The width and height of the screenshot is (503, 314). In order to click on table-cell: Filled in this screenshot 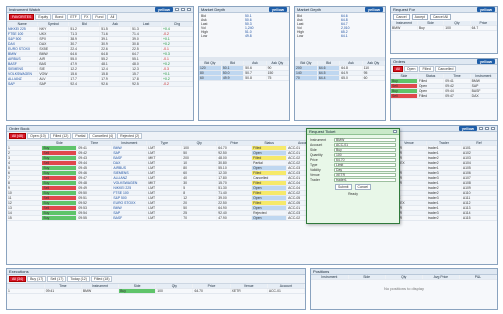, I will do `click(431, 96)`.